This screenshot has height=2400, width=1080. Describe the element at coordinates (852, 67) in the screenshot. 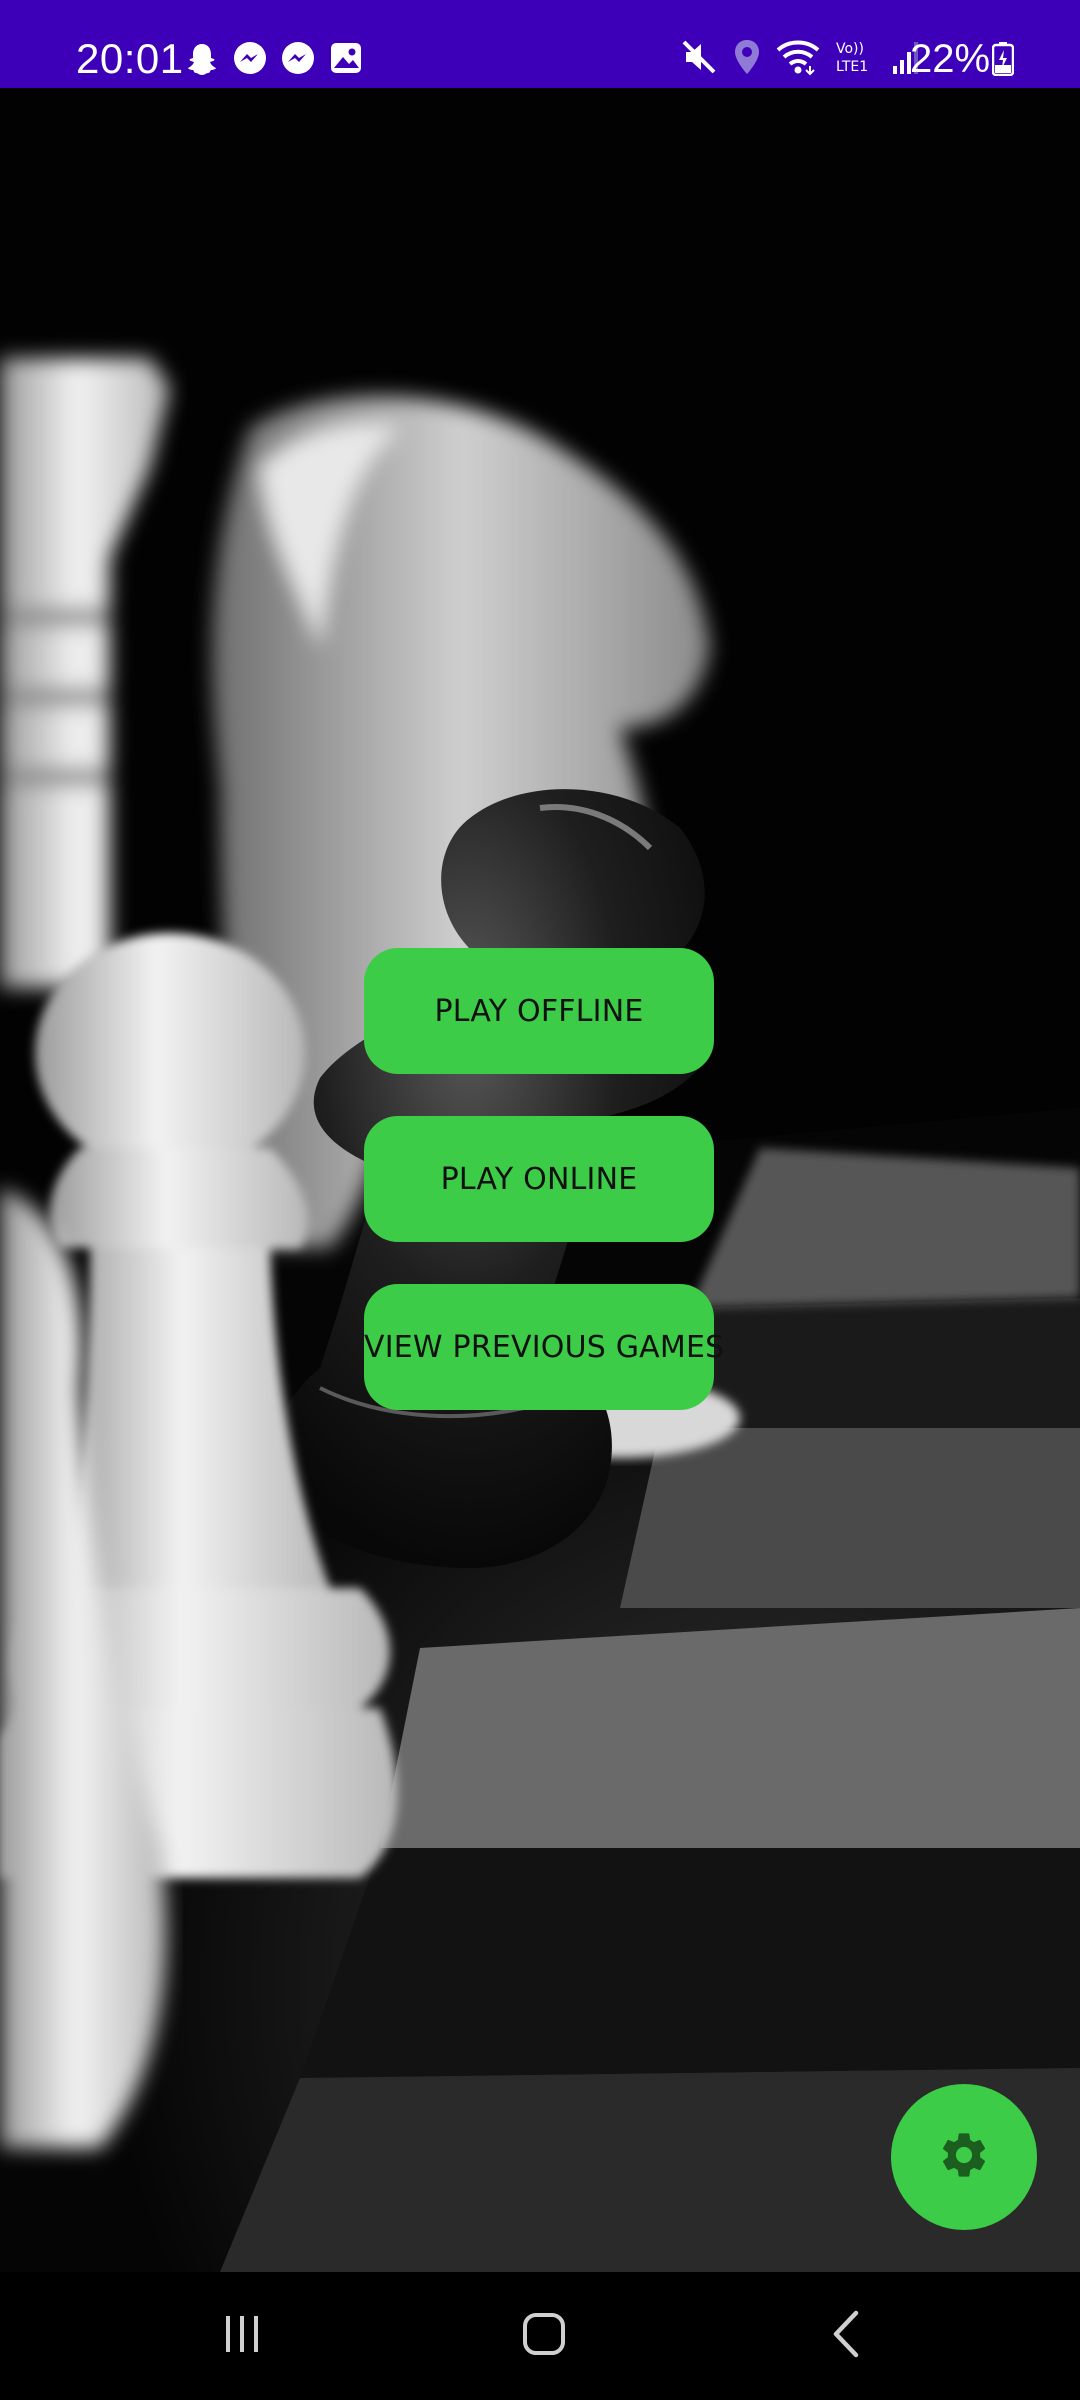

I see `svg-text: LTE1` at that location.